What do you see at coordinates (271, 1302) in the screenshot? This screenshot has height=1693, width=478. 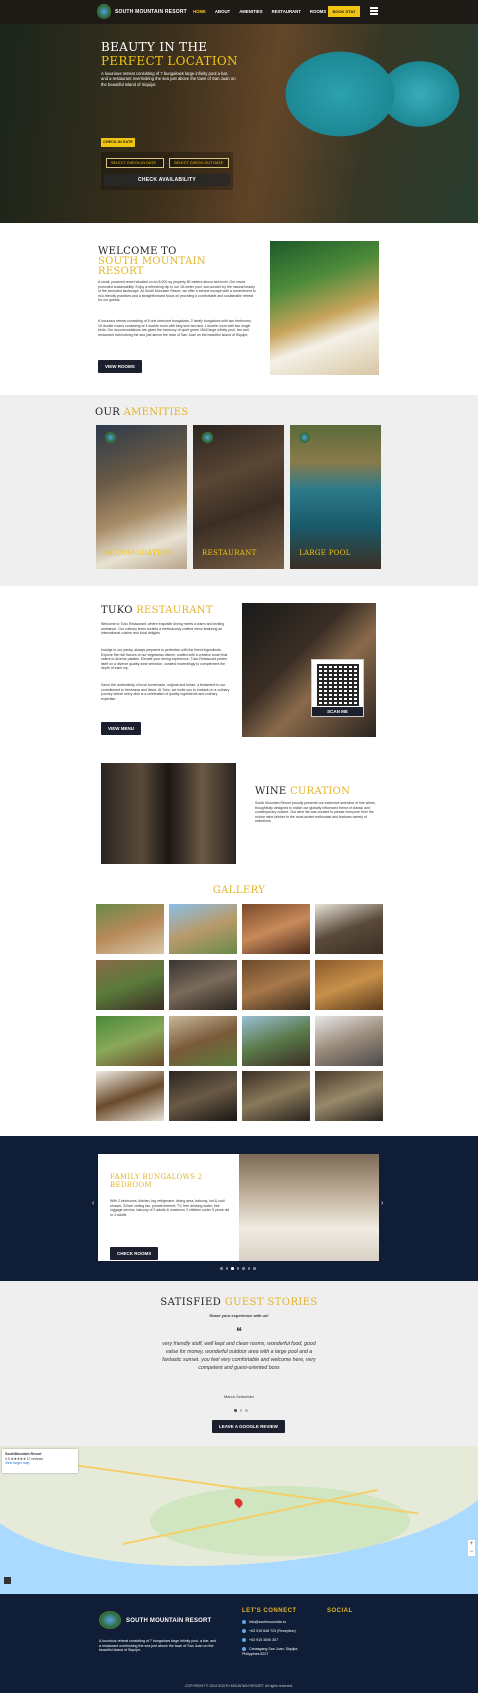 I see `reviews-title-accent: GUEST STORIES` at bounding box center [271, 1302].